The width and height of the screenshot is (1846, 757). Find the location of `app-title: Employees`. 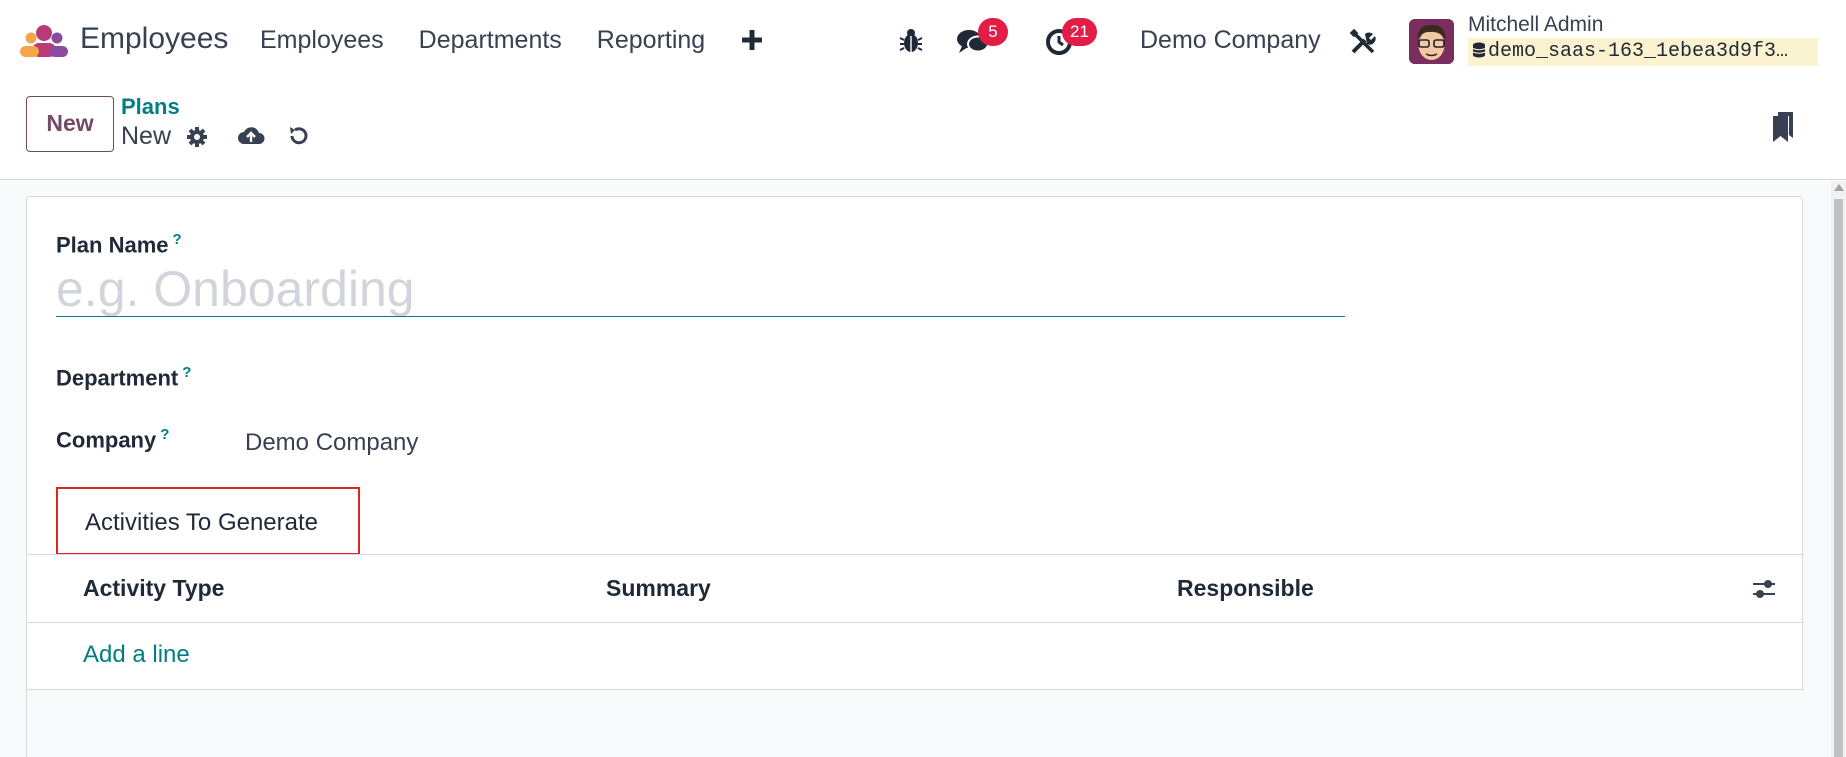

app-title: Employees is located at coordinates (154, 39).